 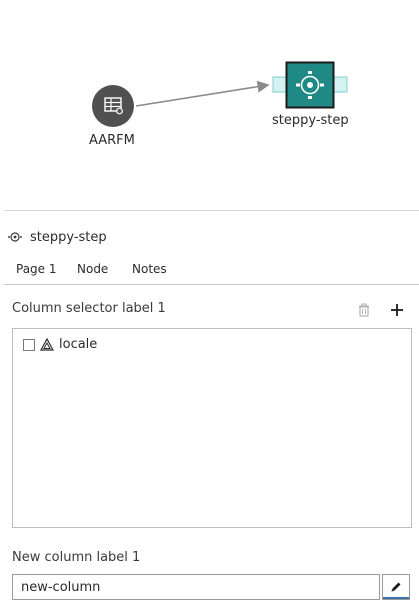 I want to click on new-column-input, so click(x=196, y=587).